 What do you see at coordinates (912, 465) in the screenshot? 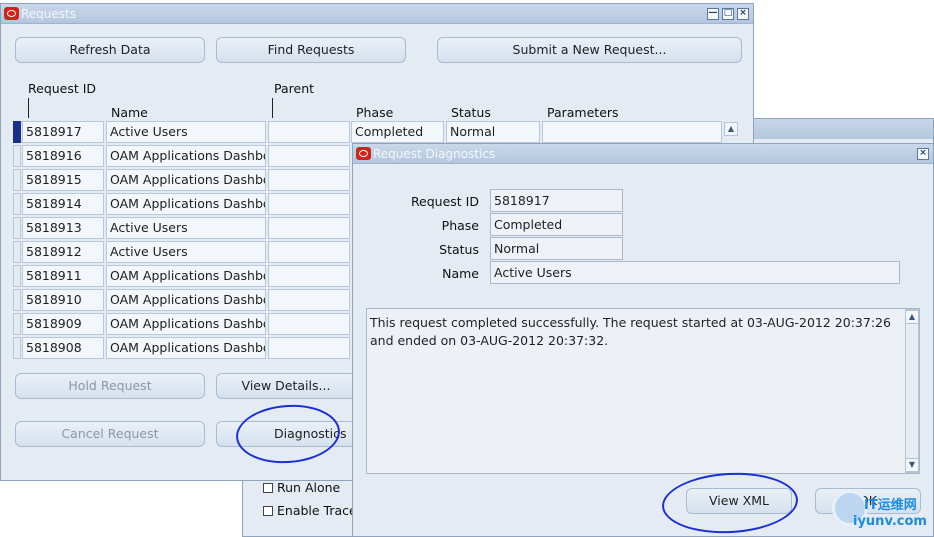
I see `scroll-down-icon: ▼` at bounding box center [912, 465].